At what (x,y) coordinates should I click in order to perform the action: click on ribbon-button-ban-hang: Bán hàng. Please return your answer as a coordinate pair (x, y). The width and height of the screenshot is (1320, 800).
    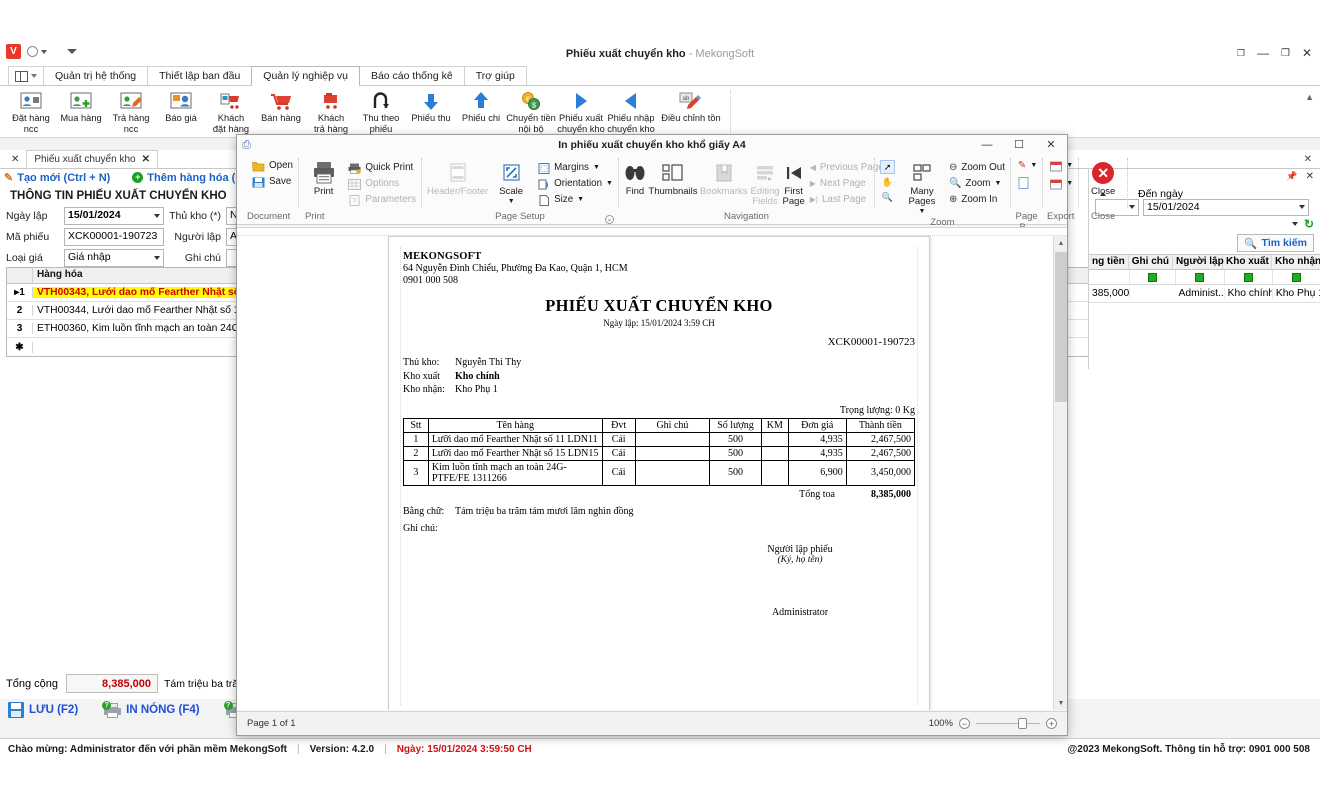
    Looking at the image, I should click on (281, 105).